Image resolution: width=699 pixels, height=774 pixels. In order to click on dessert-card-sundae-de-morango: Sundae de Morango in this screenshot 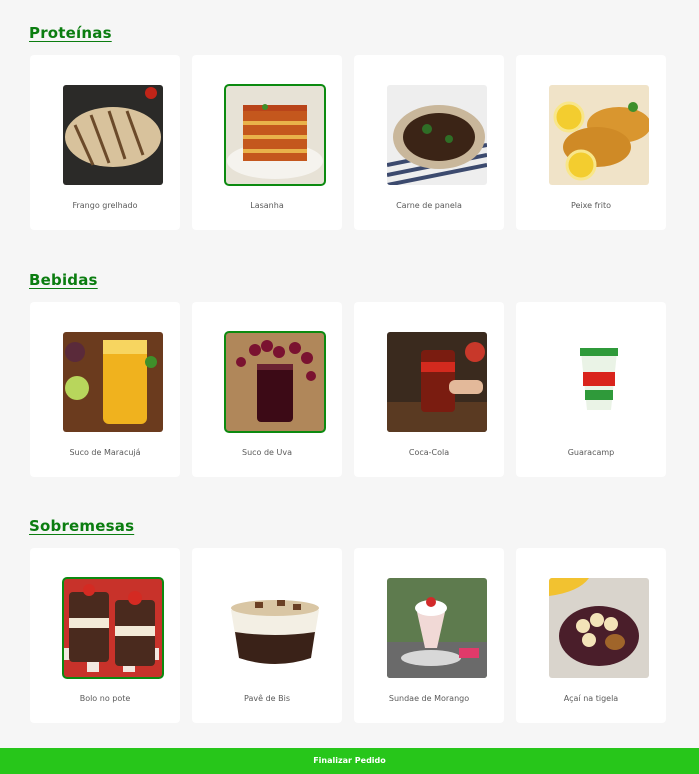, I will do `click(429, 635)`.